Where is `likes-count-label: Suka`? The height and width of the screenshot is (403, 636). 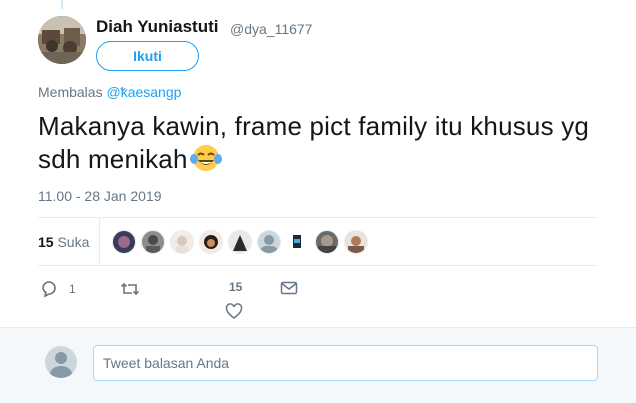 likes-count-label: Suka is located at coordinates (73, 242).